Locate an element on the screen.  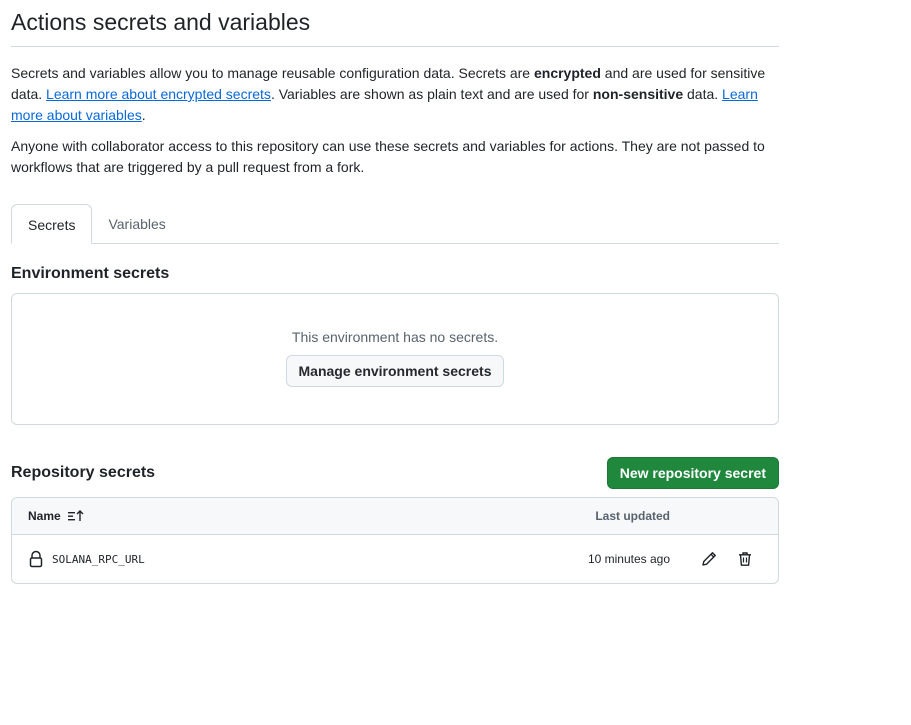
name-column-label: Name is located at coordinates (44, 516).